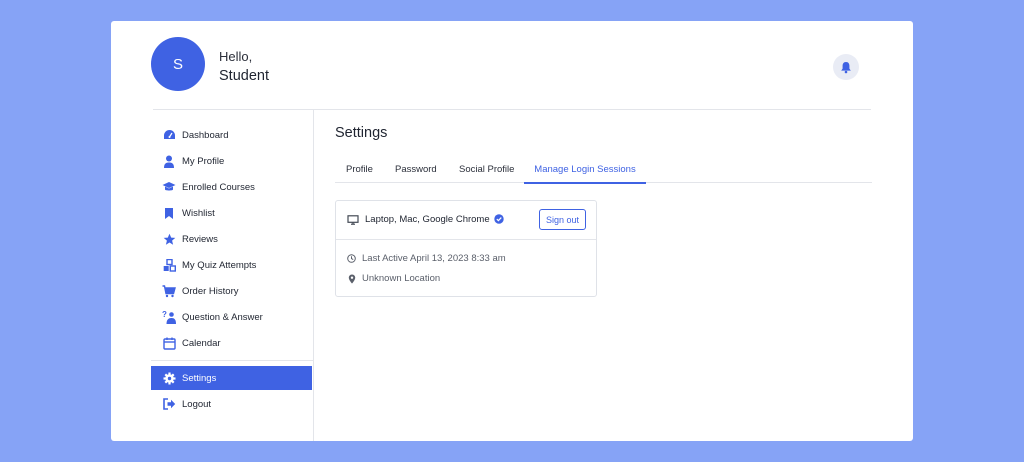  What do you see at coordinates (222, 317) in the screenshot?
I see `sidebar-item-label: Question & Answer` at bounding box center [222, 317].